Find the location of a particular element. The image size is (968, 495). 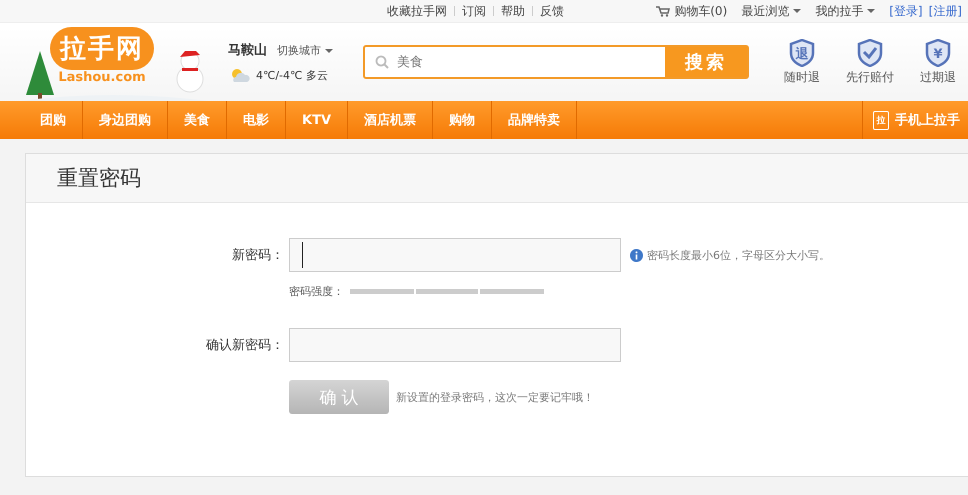

shield-check-icon is located at coordinates (870, 52).